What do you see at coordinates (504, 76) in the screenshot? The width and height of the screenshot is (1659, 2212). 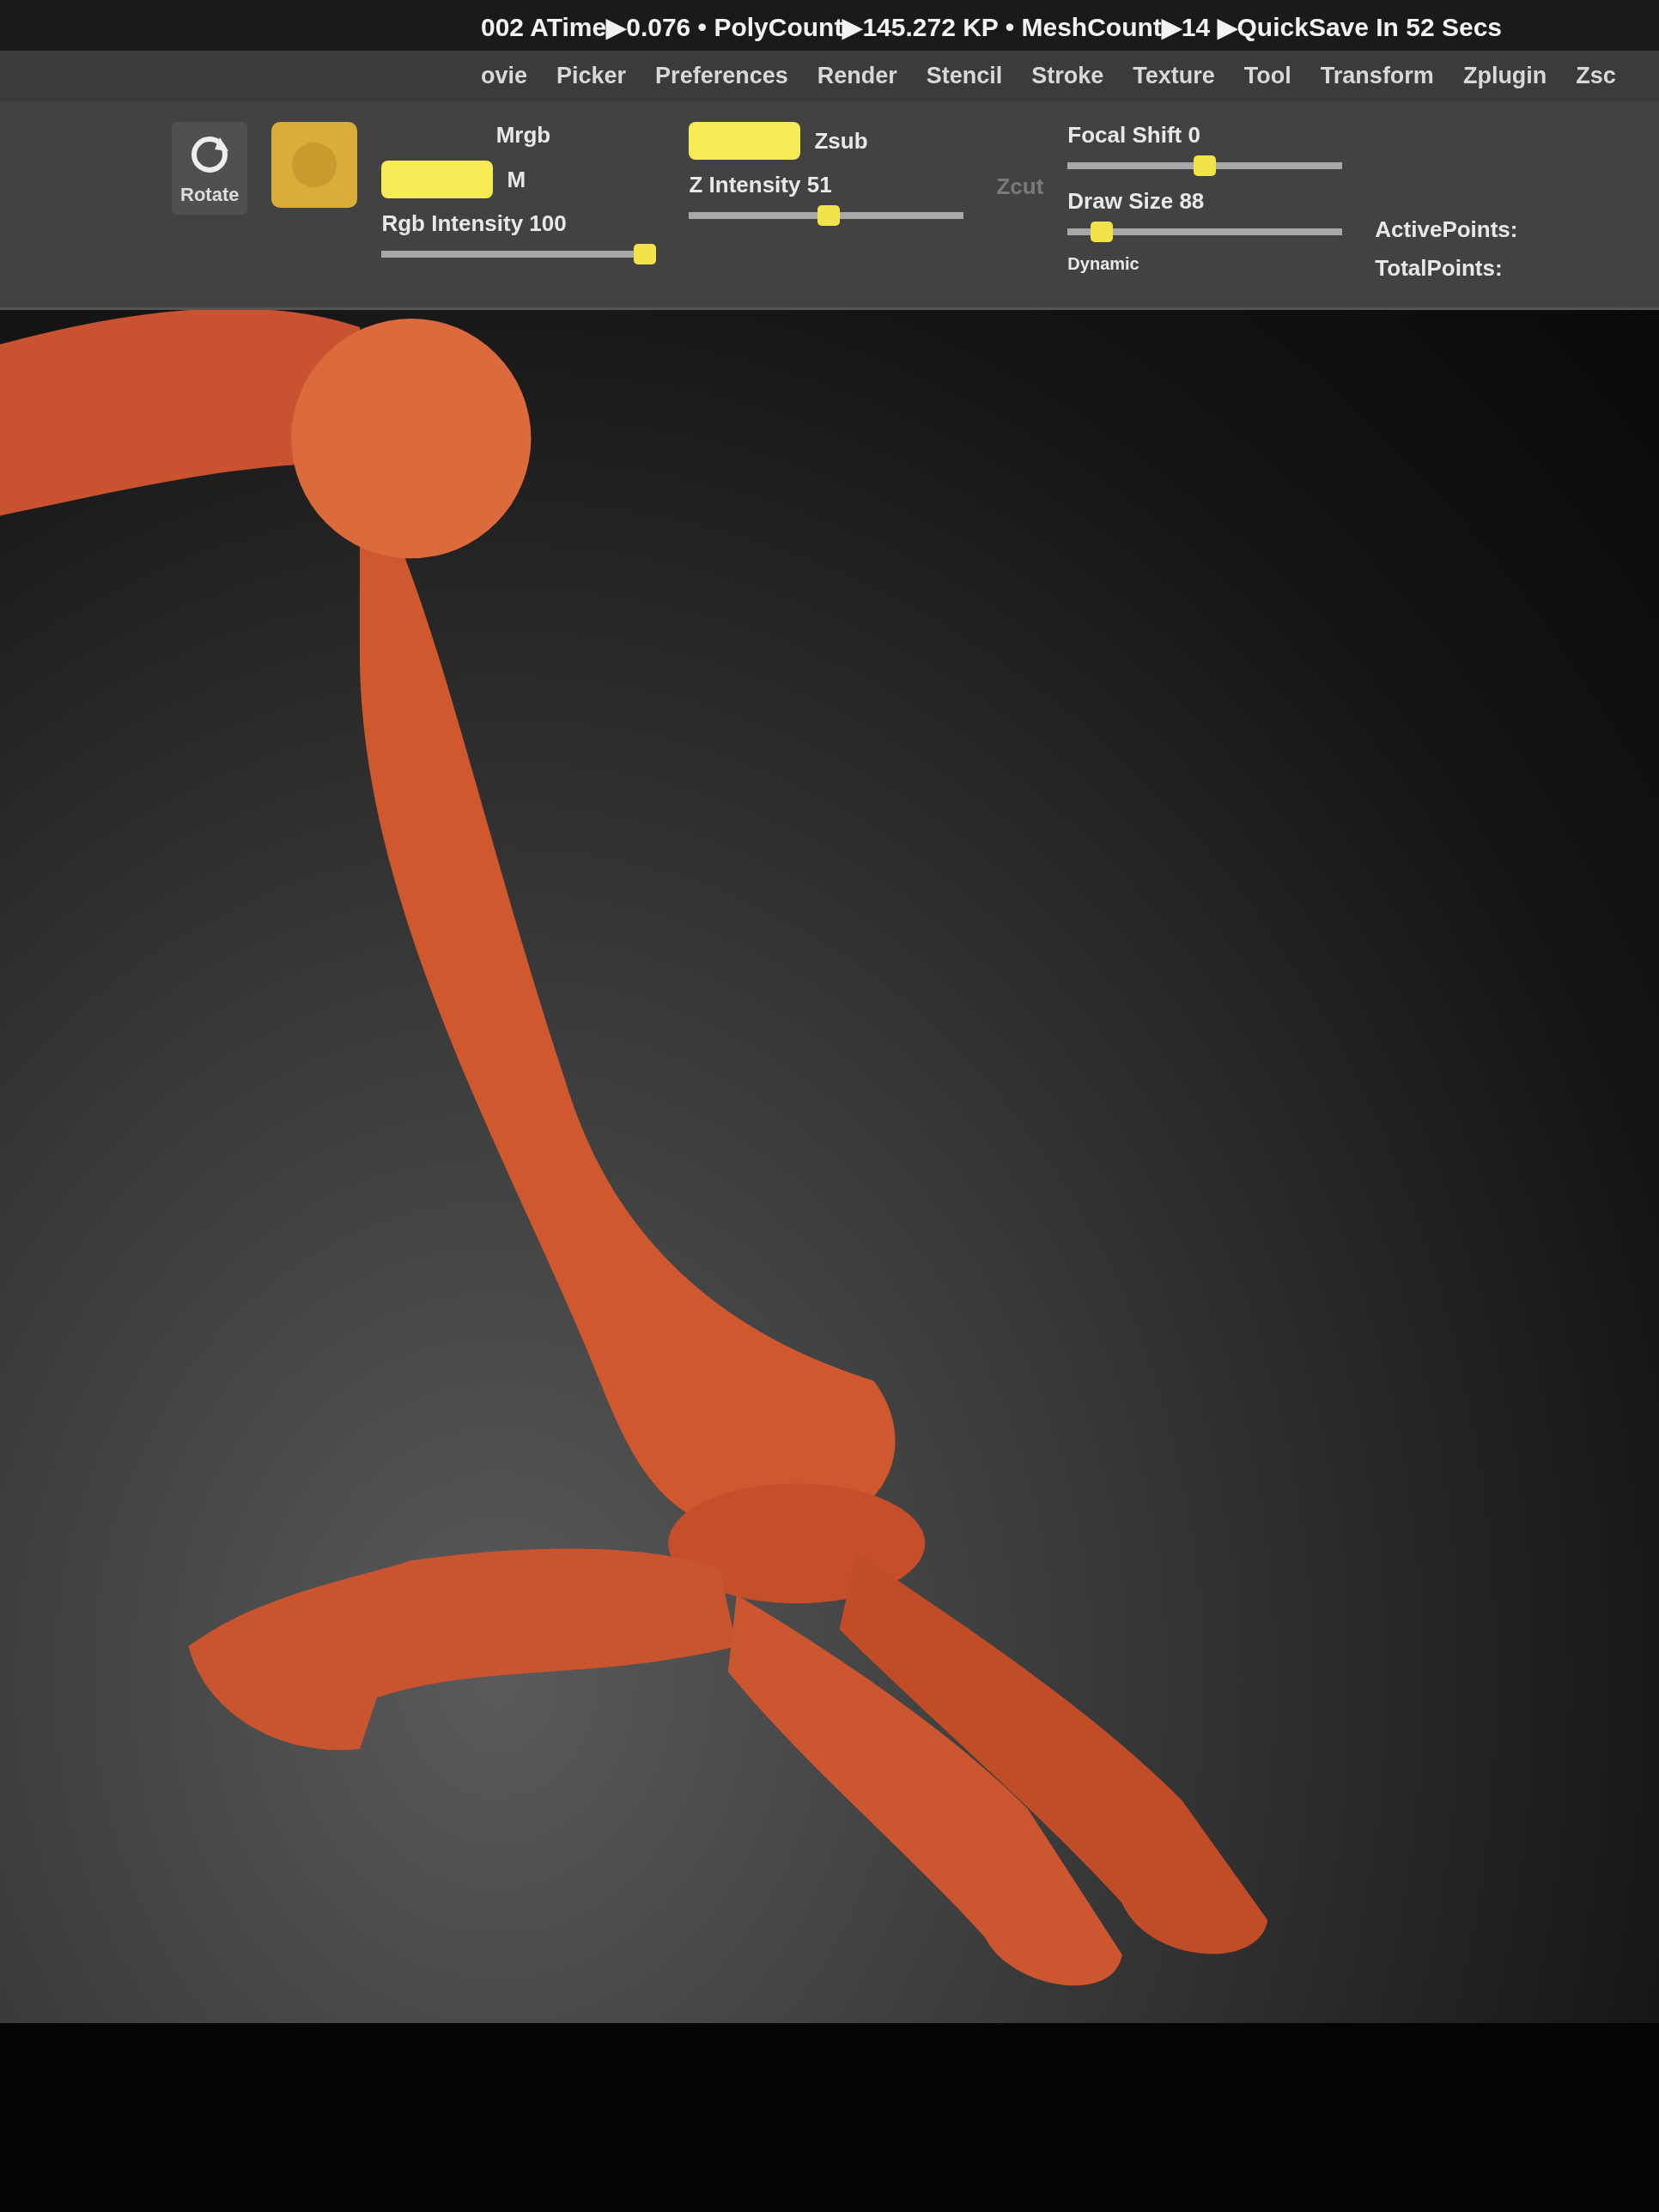 I see `menu-item: ovie` at bounding box center [504, 76].